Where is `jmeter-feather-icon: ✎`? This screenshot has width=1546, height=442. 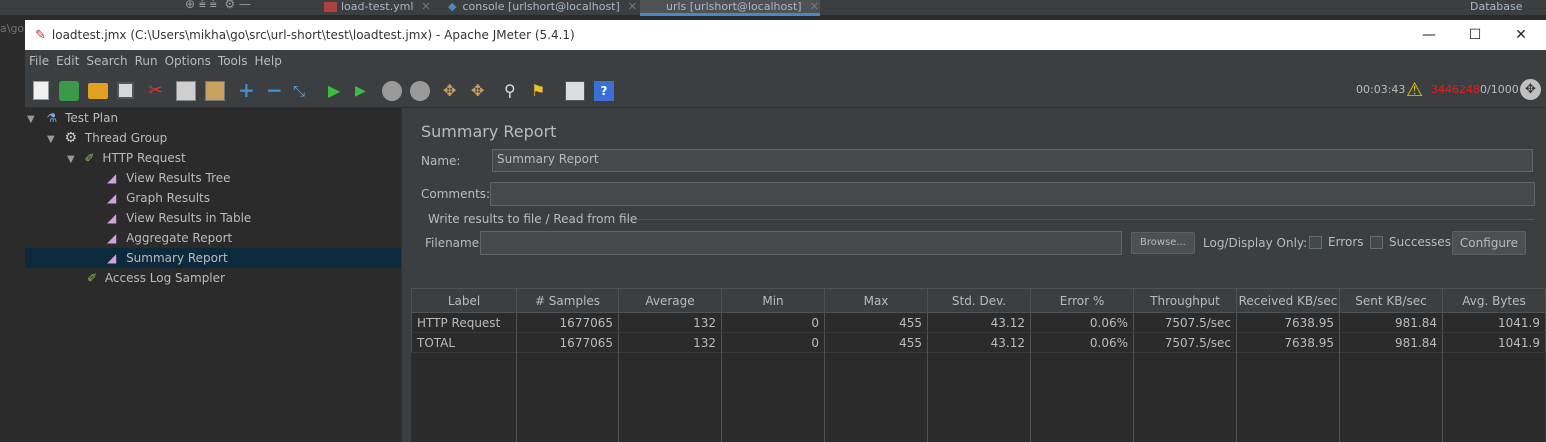 jmeter-feather-icon: ✎ is located at coordinates (40, 35).